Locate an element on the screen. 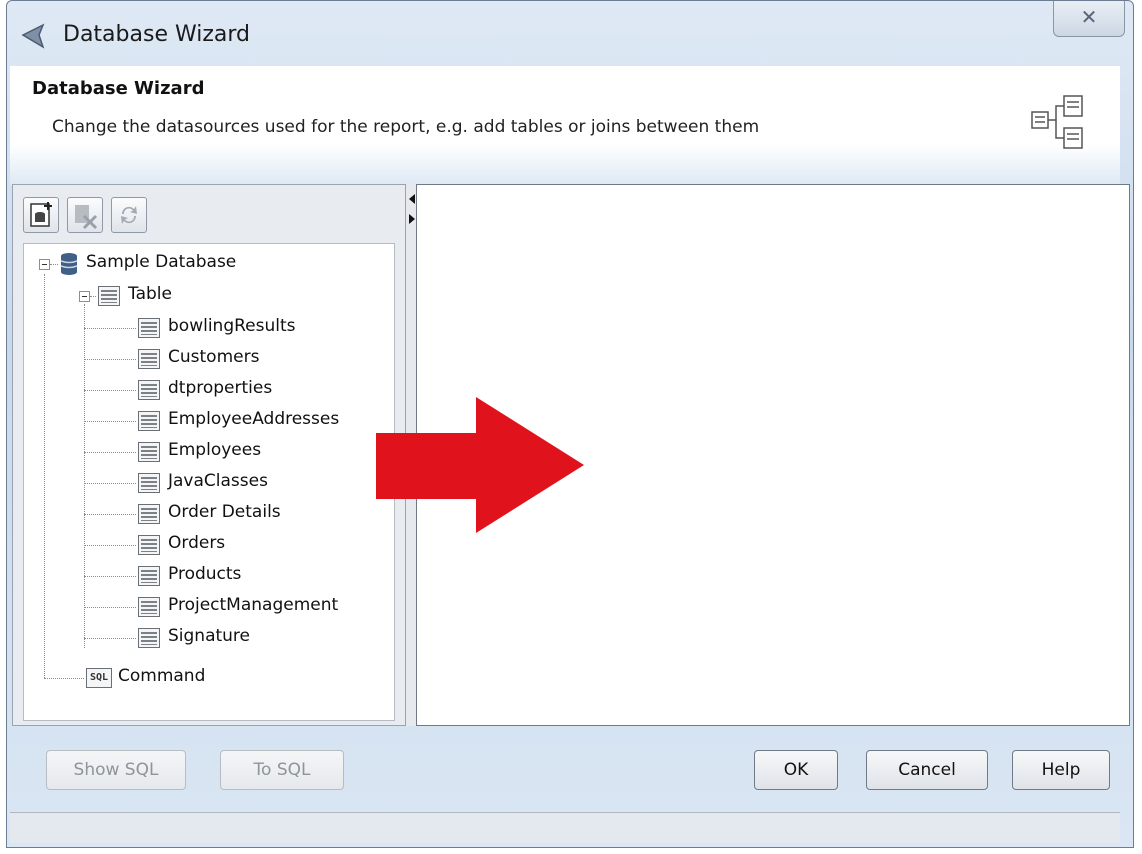 The width and height of the screenshot is (1142, 854). title-bar: Database Wizard ✕ is located at coordinates (570, 34).